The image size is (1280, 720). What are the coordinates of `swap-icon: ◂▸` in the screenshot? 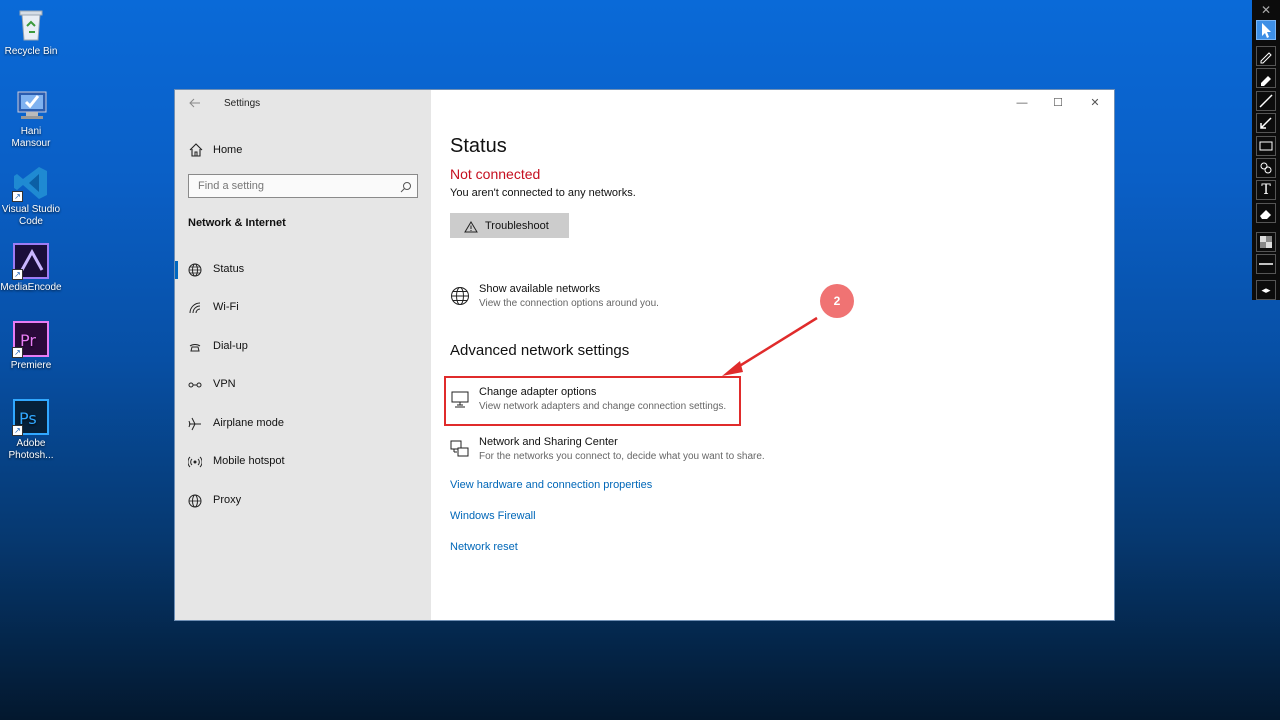 It's located at (1266, 290).